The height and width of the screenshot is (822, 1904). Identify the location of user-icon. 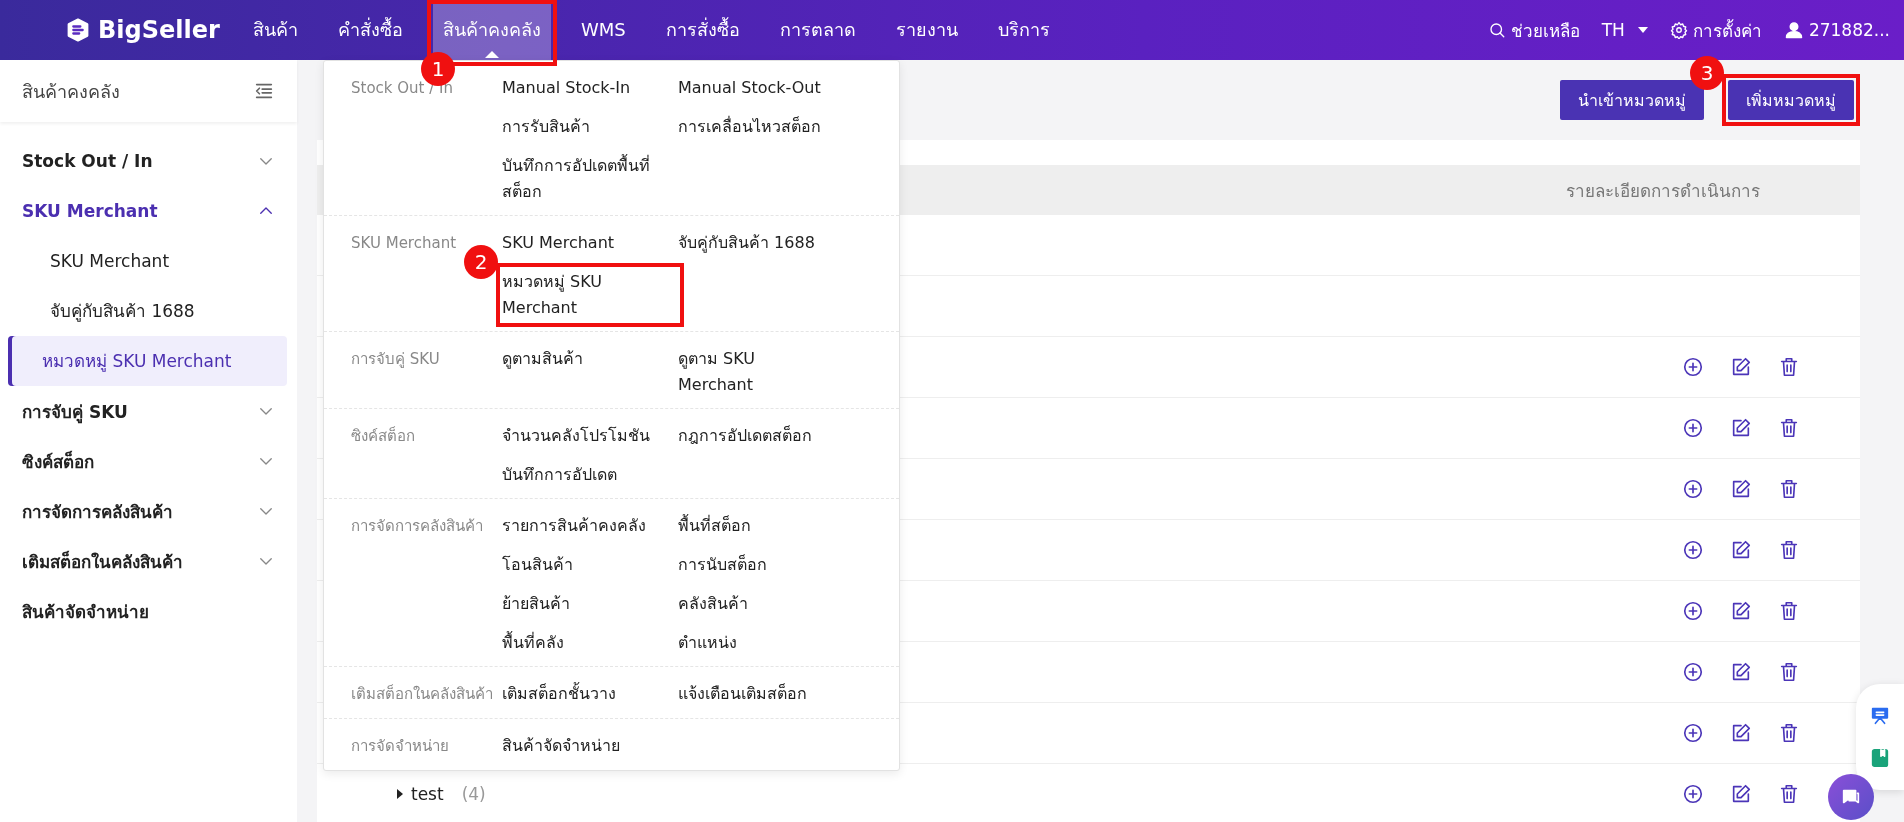
(1793, 30).